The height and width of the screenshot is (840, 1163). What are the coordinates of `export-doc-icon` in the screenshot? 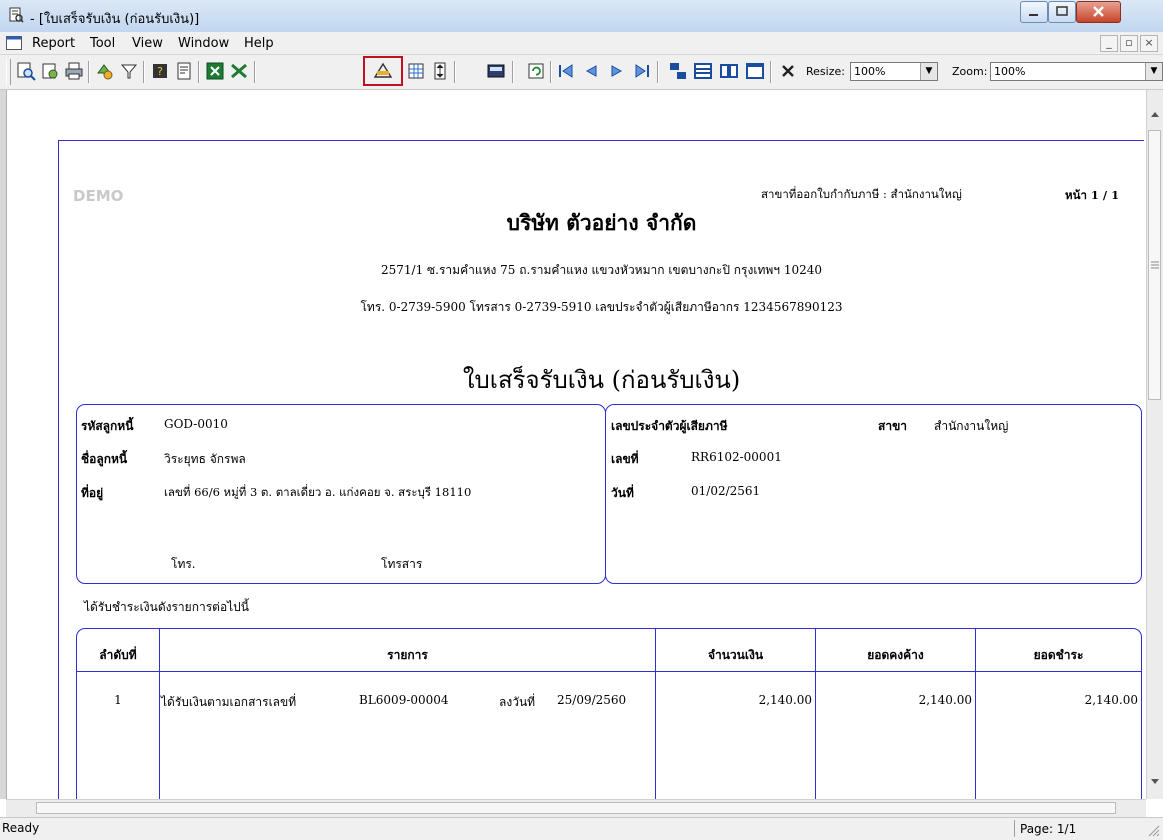 It's located at (184, 71).